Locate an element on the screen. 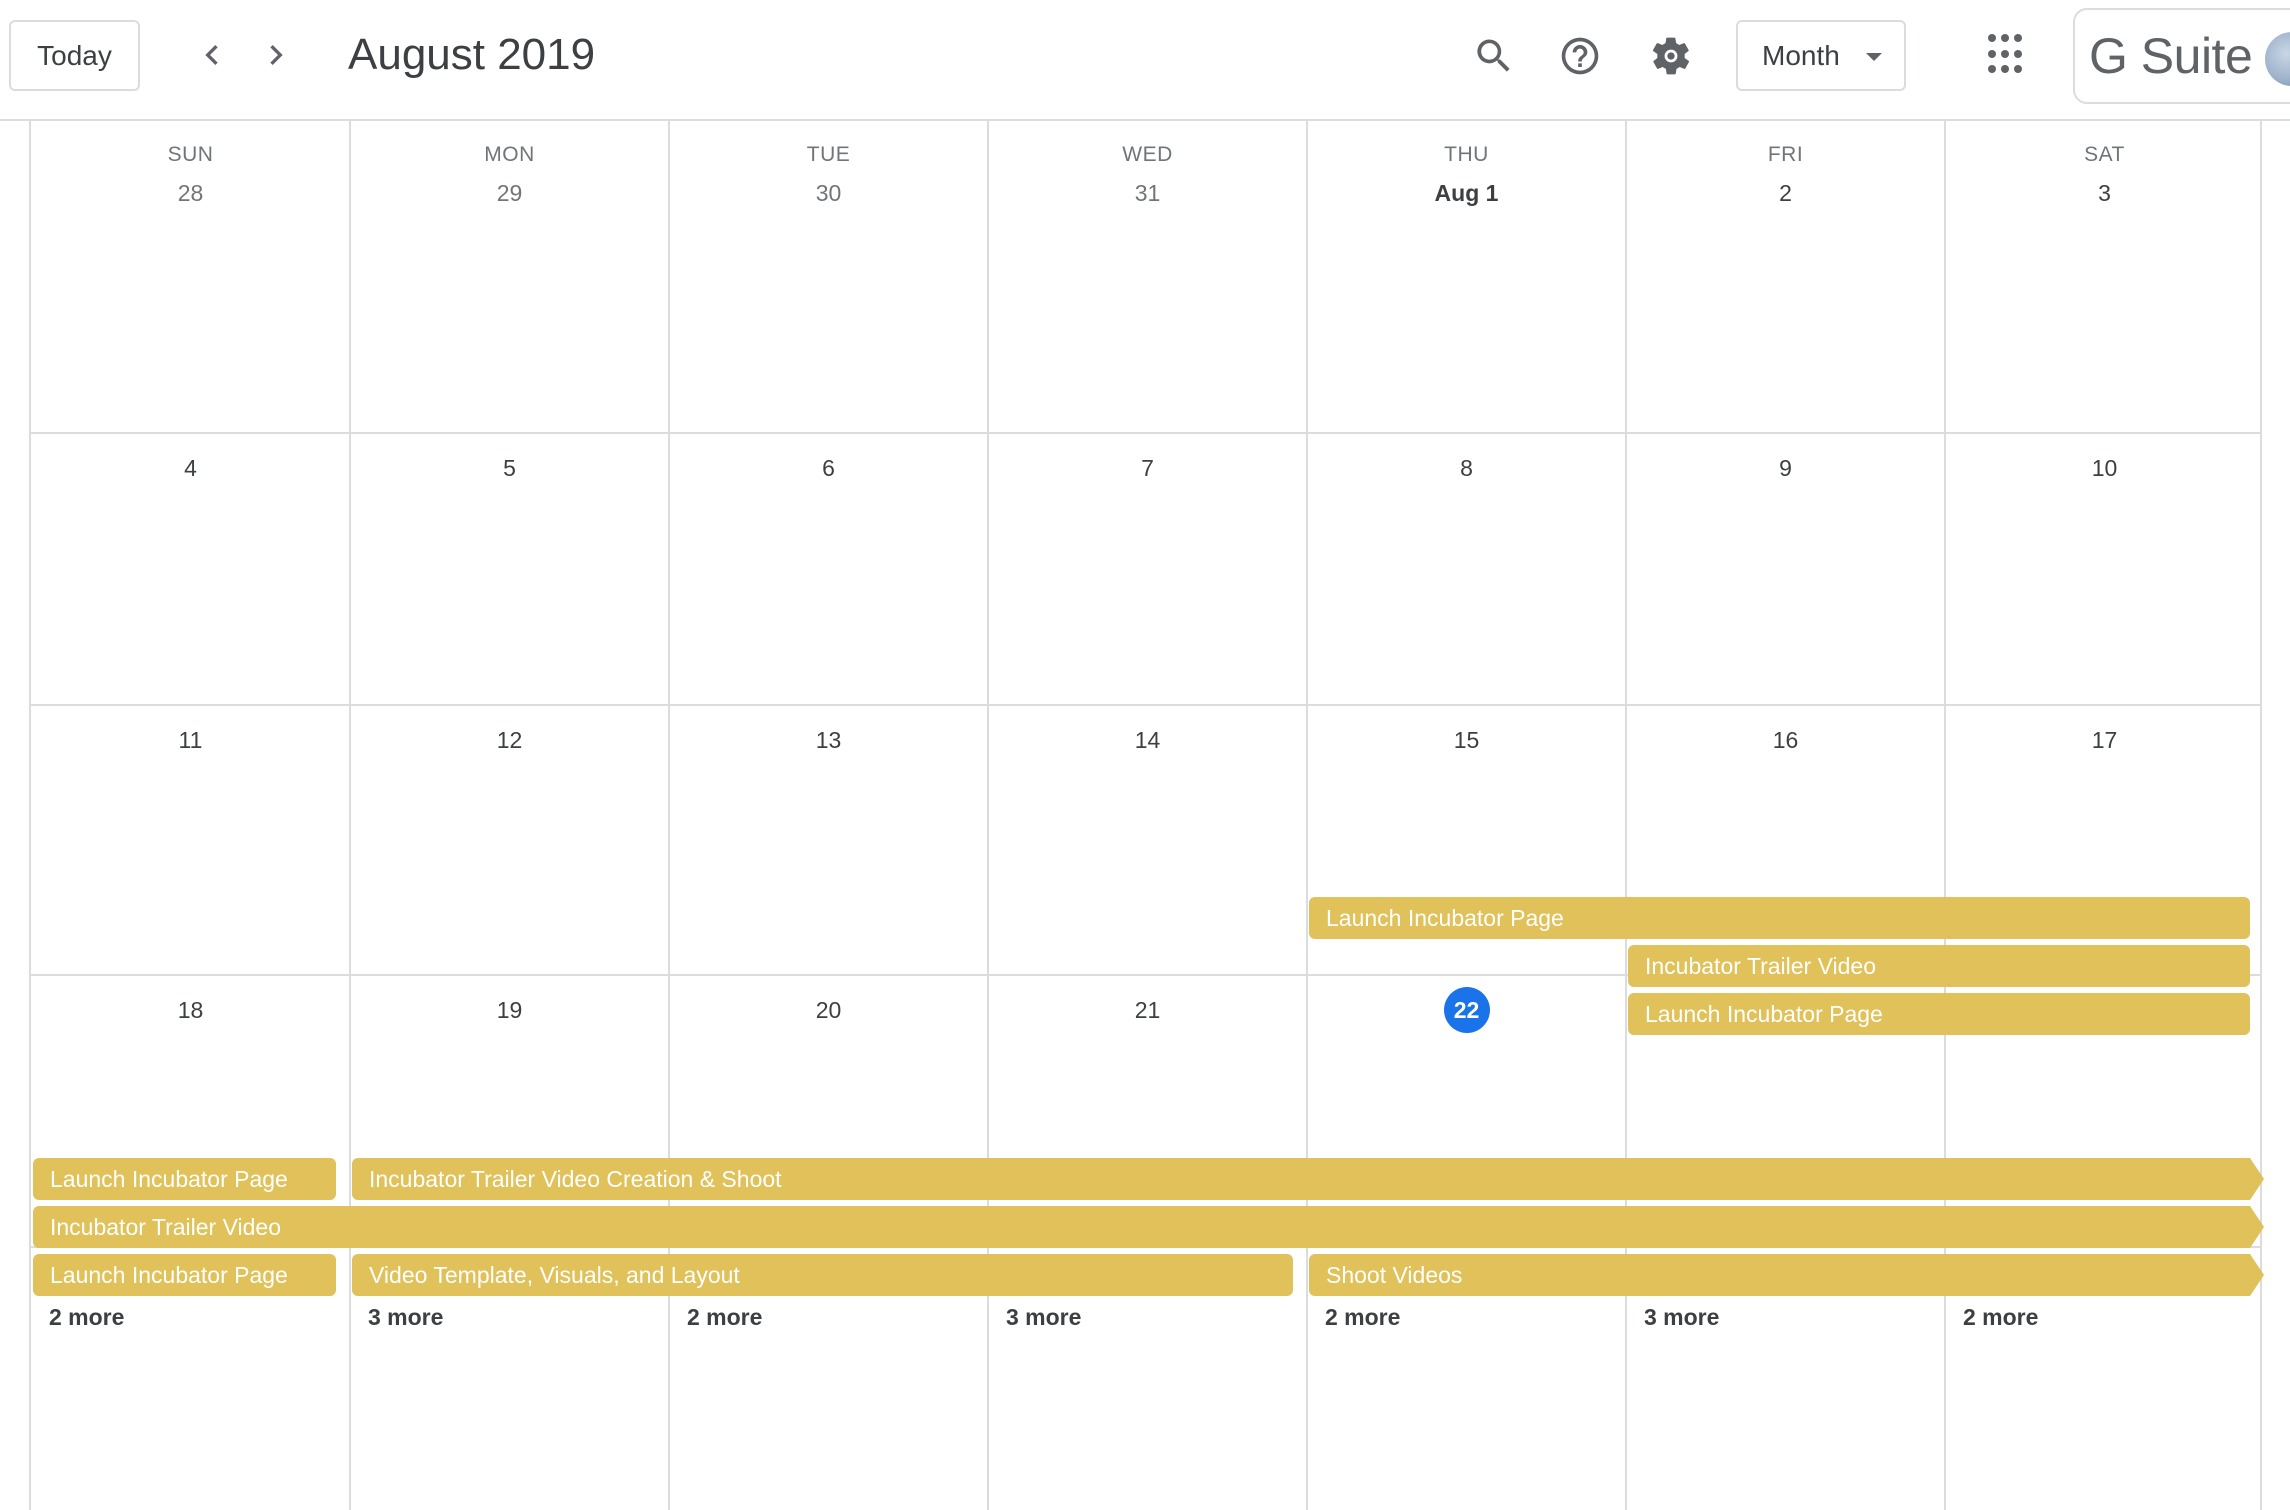 This screenshot has width=2290, height=1510. day-number: 14 is located at coordinates (1147, 740).